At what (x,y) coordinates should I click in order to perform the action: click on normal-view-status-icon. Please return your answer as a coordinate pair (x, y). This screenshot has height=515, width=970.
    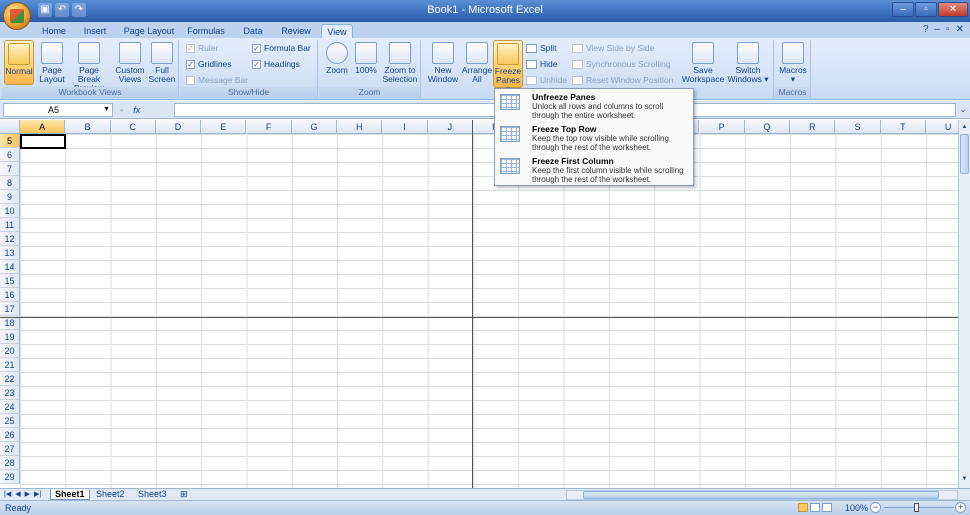
    Looking at the image, I should click on (803, 507).